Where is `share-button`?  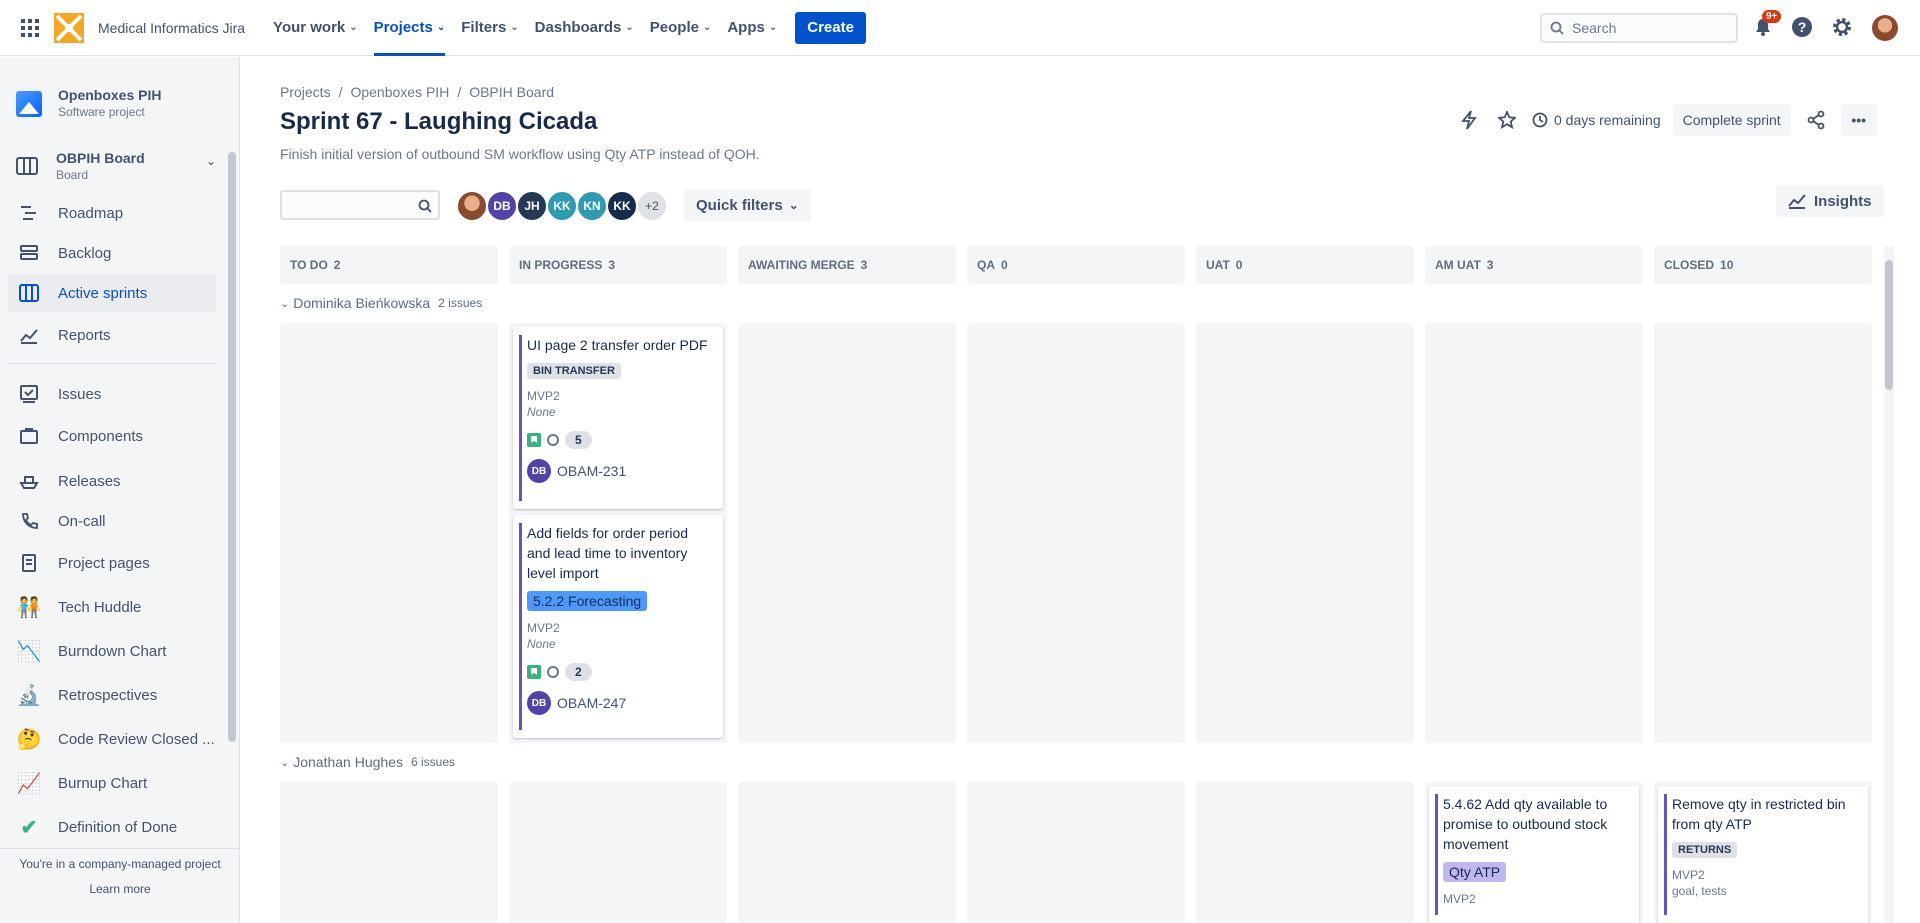 share-button is located at coordinates (1816, 120).